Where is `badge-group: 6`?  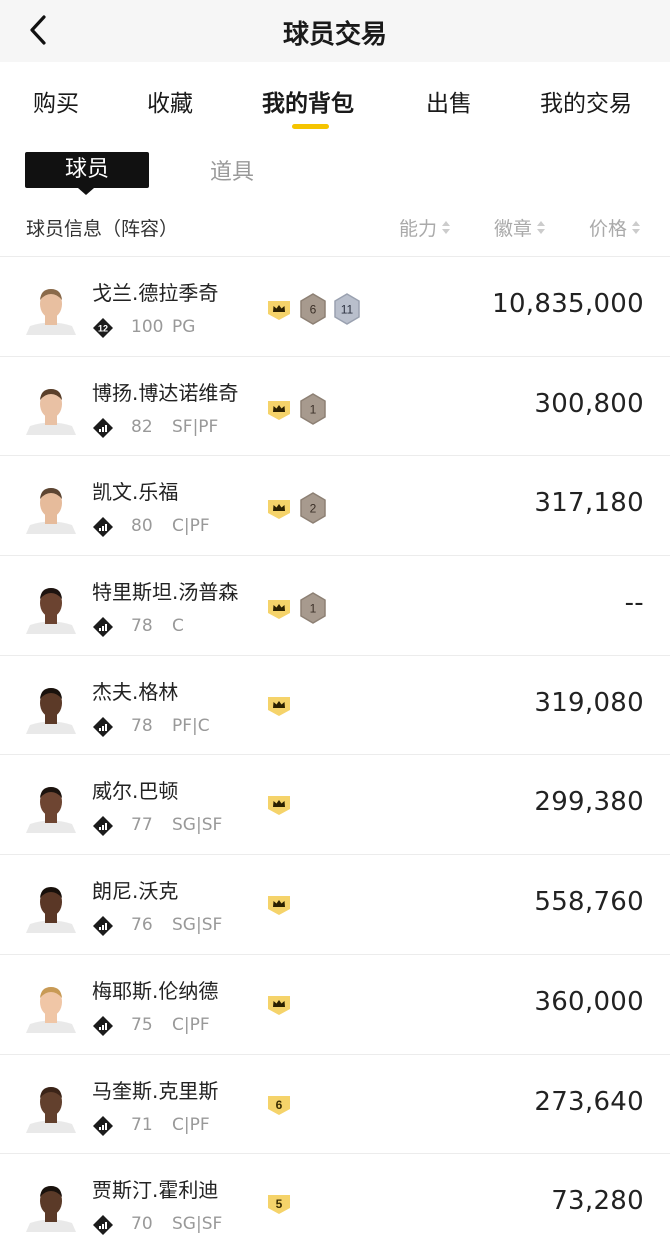
badge-group: 6 is located at coordinates (279, 1104).